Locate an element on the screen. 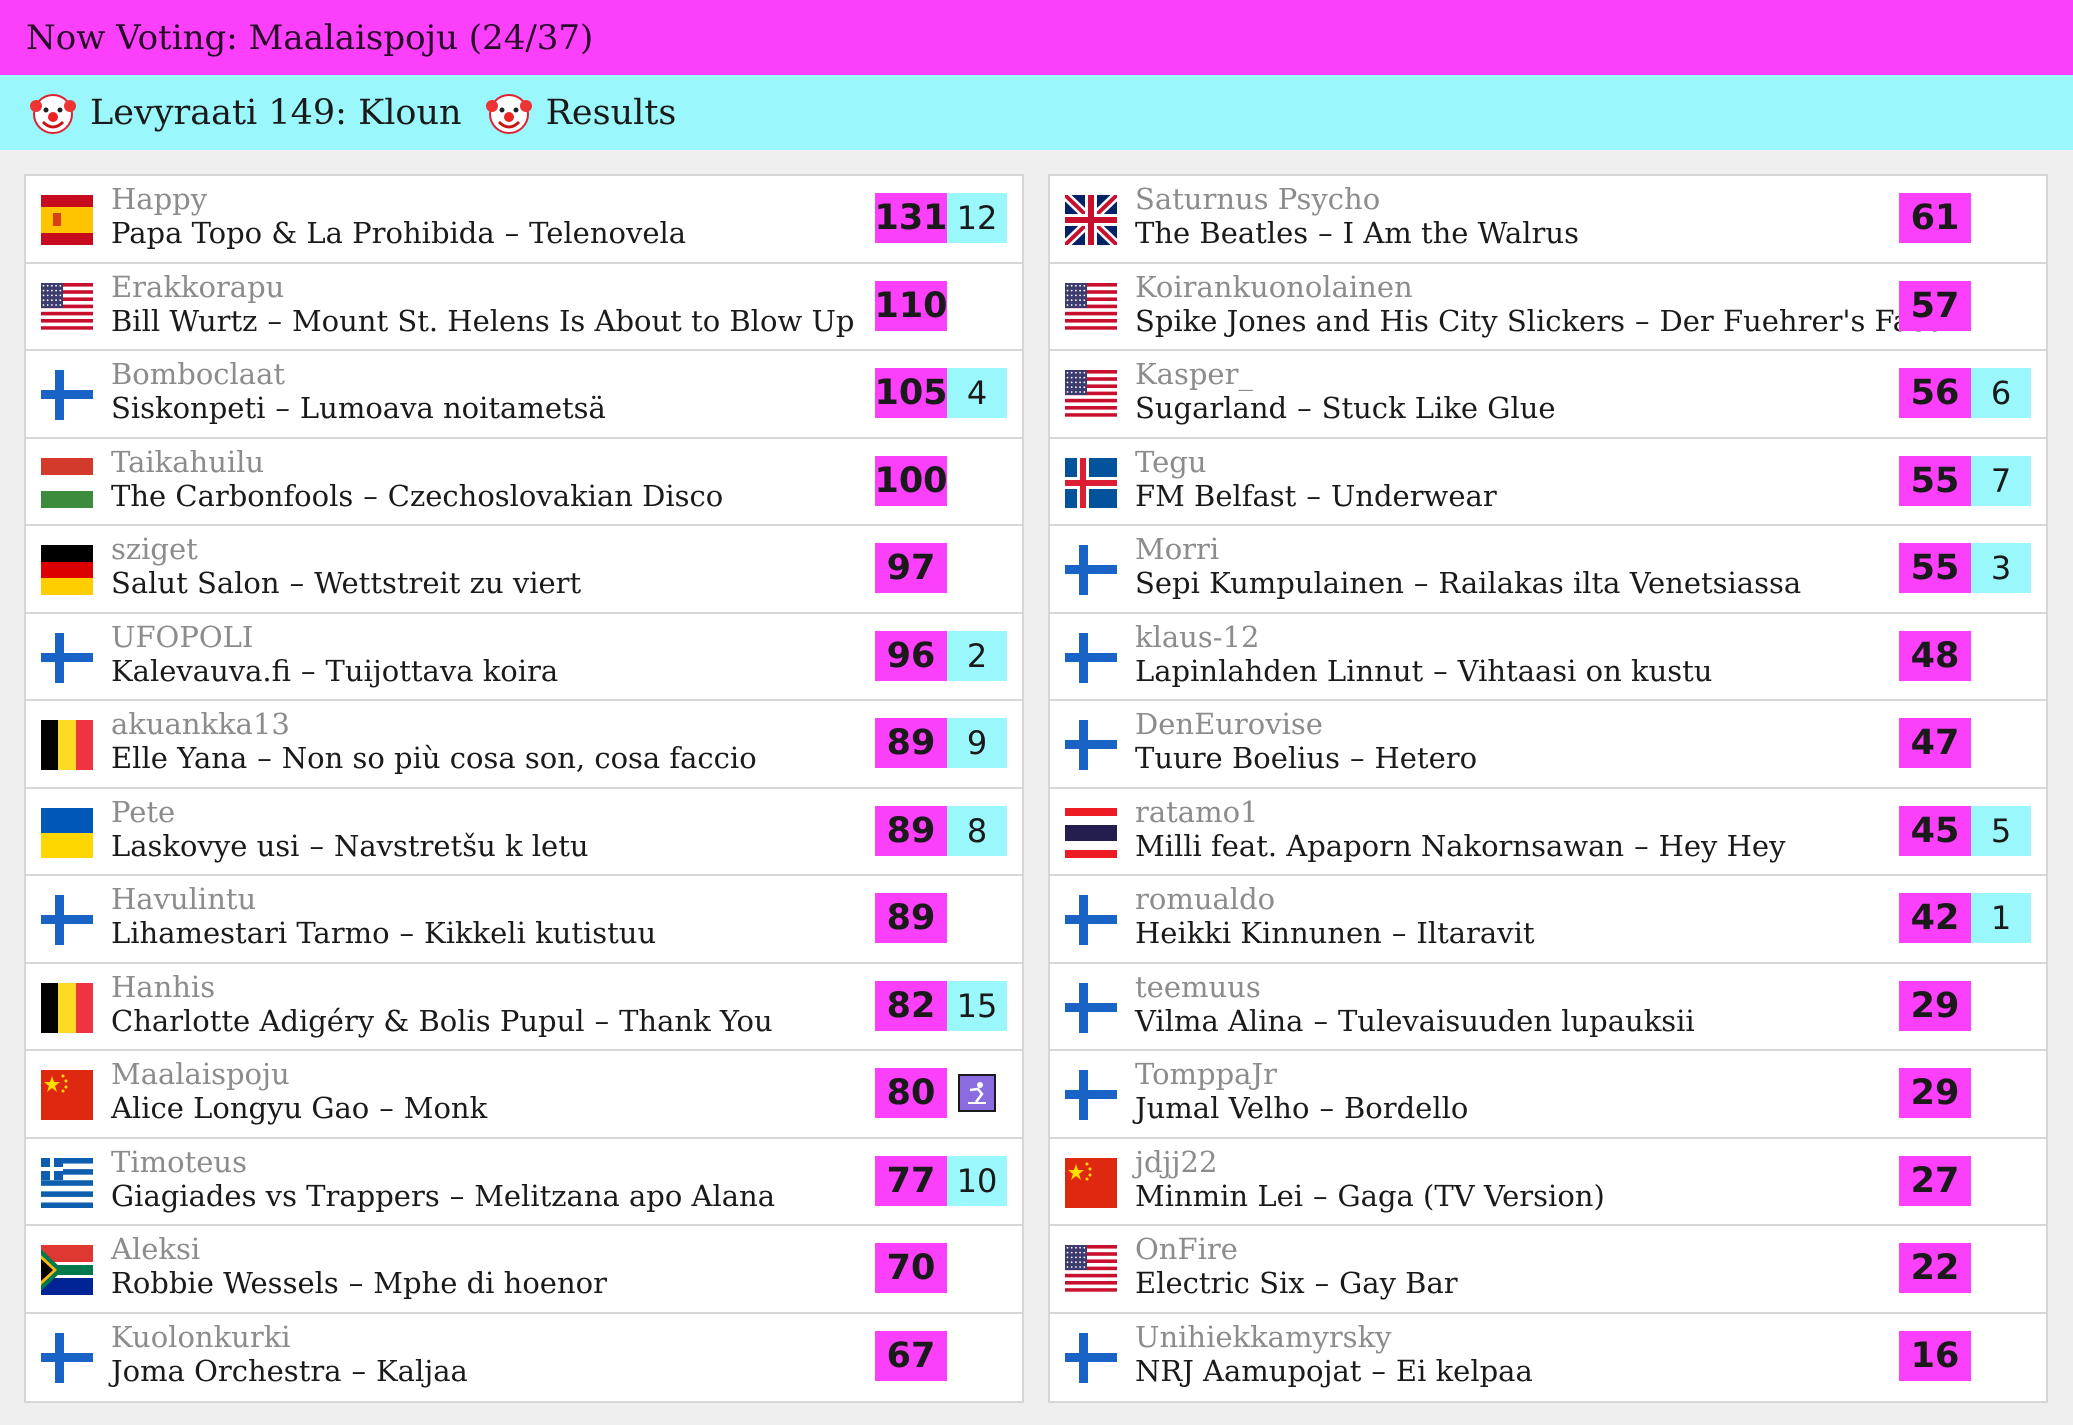  song-line: Milli feat. Apaporn Nakornsawan – Hey Hey is located at coordinates (1460, 846).